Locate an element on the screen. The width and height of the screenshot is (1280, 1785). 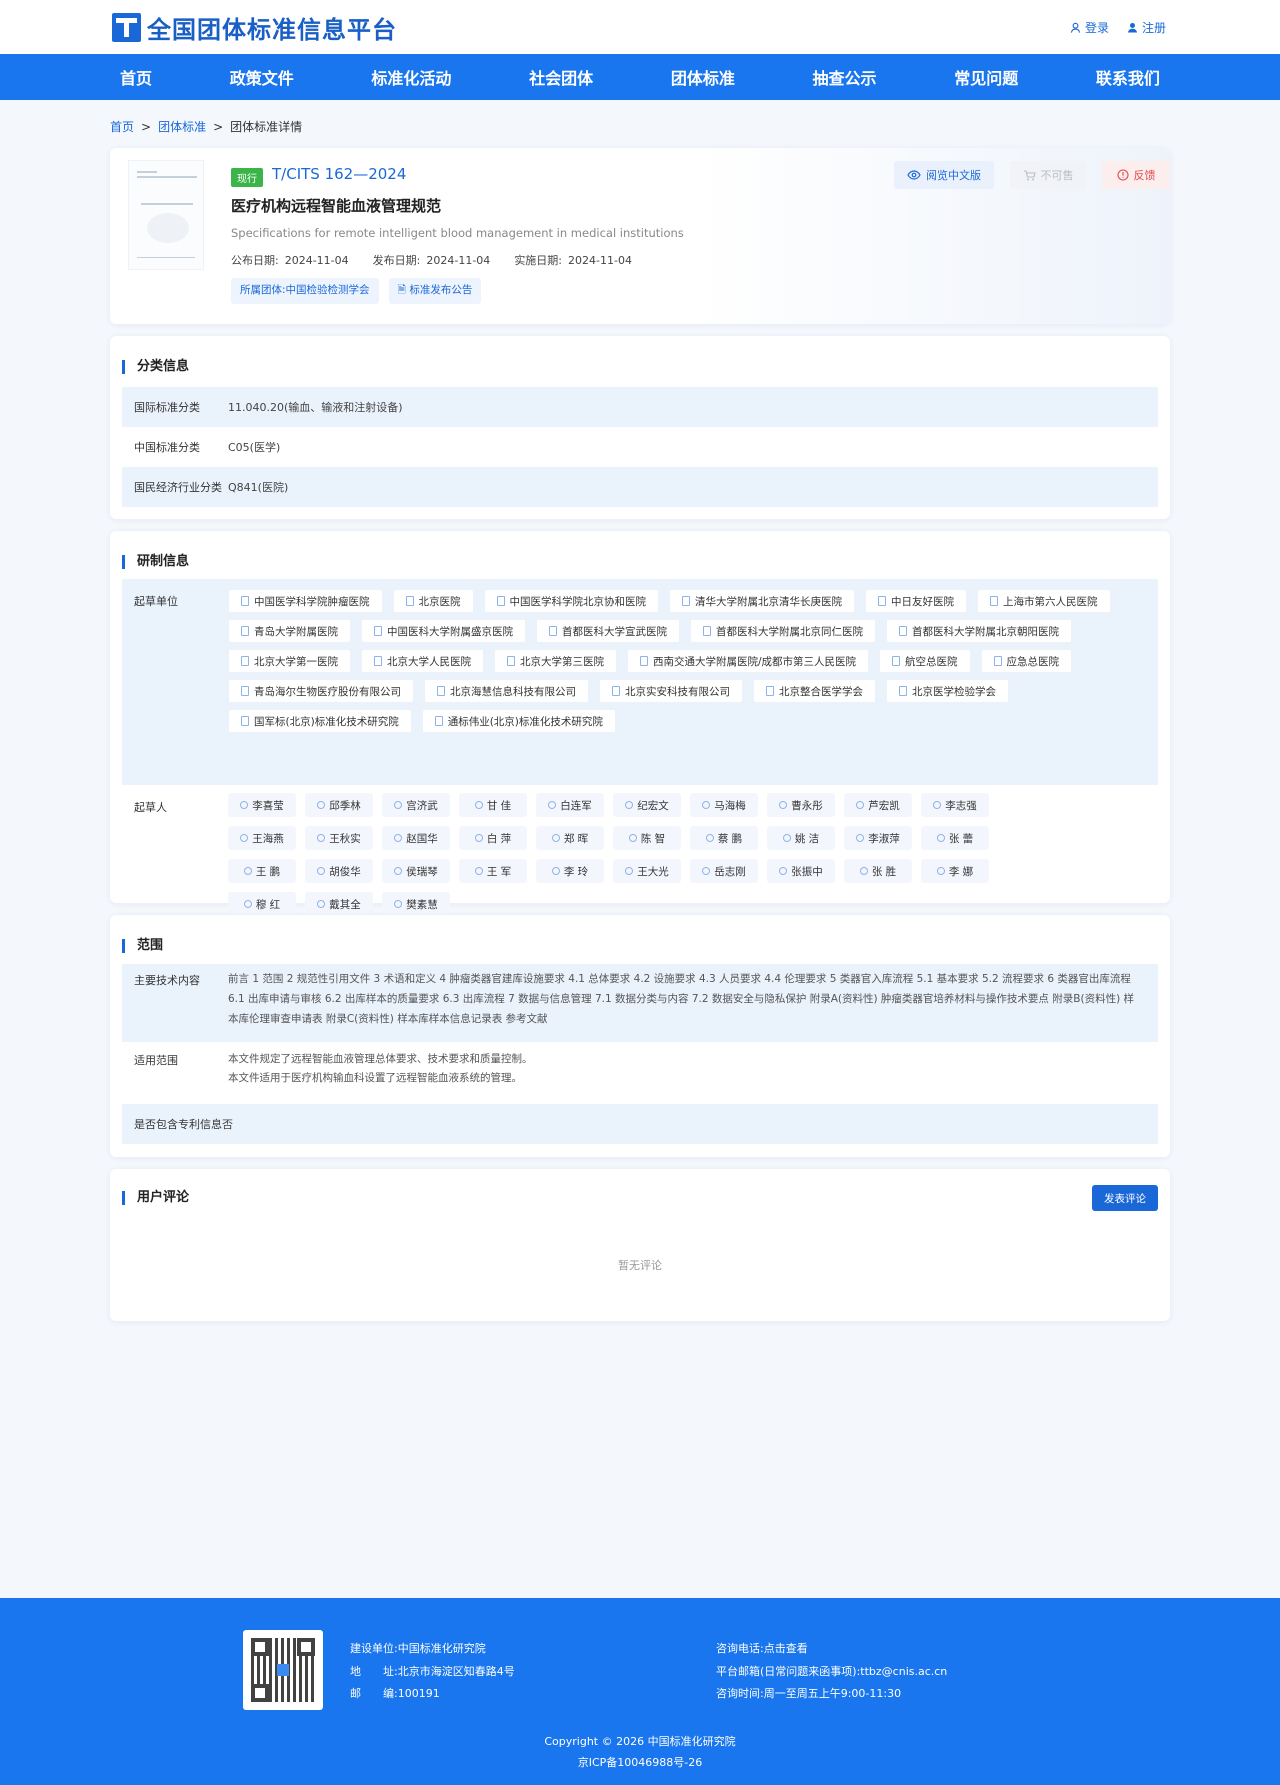
drafting-unit-chip: 北京实安科技有限公司 is located at coordinates (671, 691).